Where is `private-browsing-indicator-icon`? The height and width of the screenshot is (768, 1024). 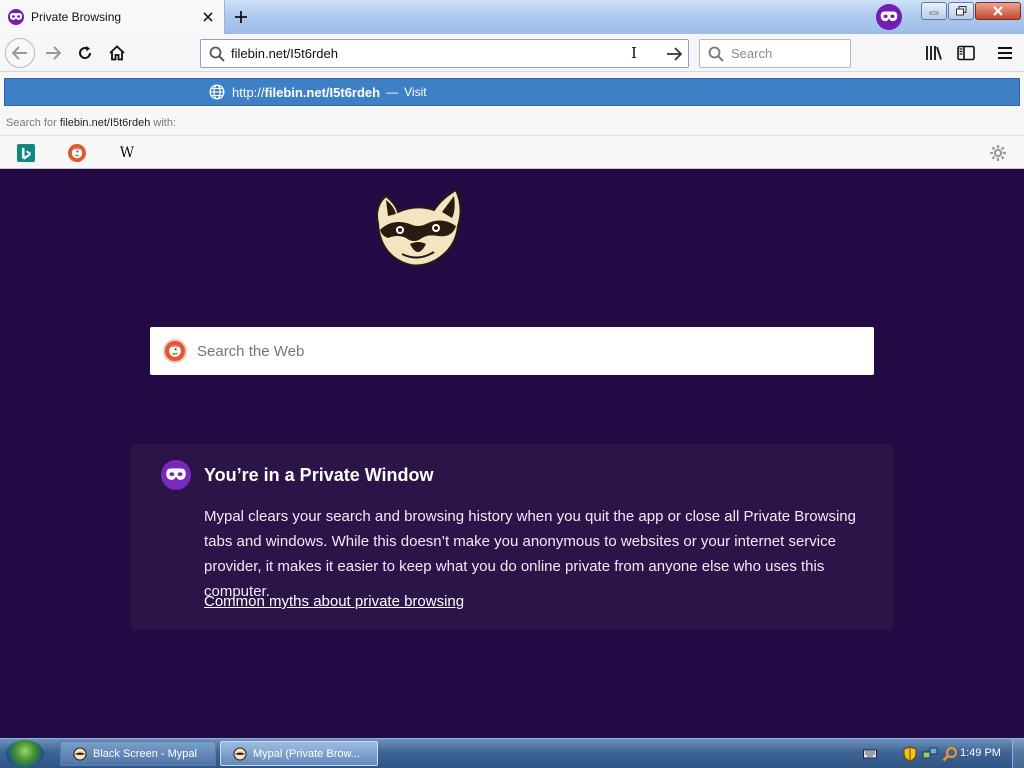 private-browsing-indicator-icon is located at coordinates (889, 17).